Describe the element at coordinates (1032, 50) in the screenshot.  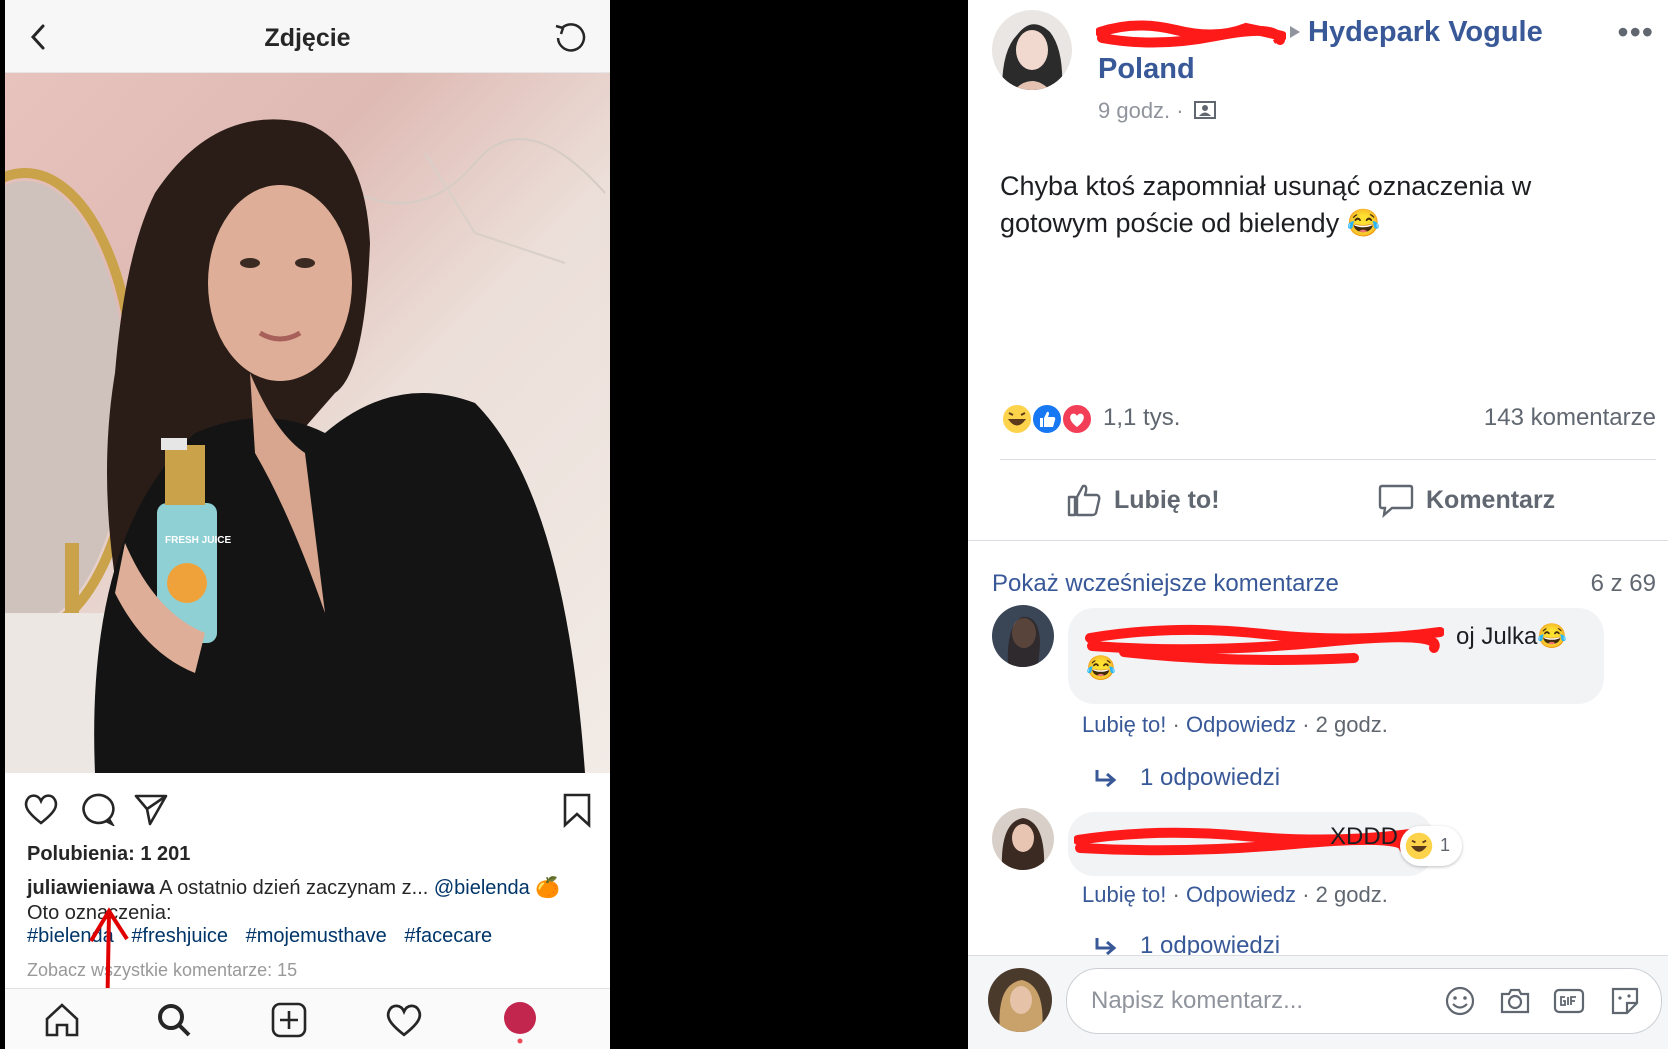
I see `author-avatar` at that location.